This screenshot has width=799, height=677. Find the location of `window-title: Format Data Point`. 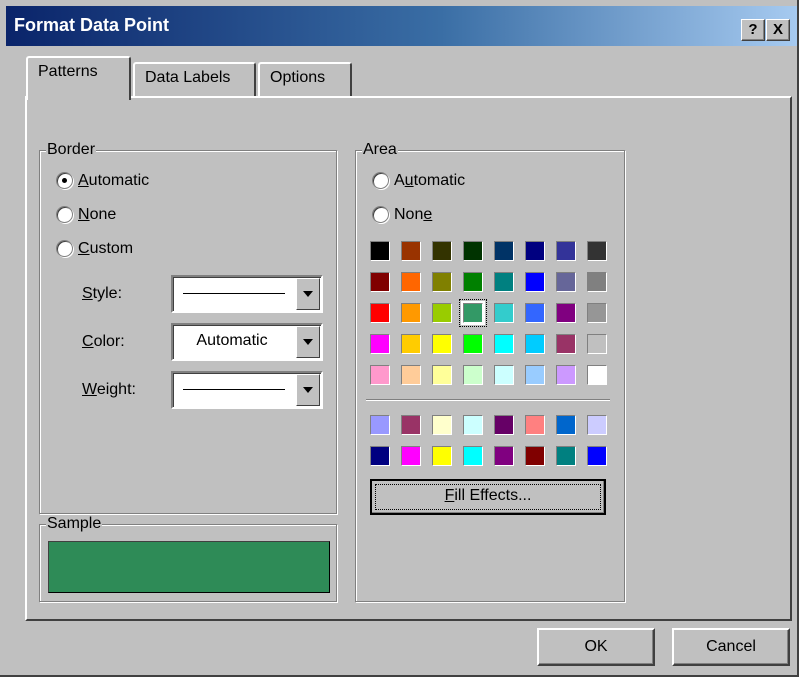

window-title: Format Data Point is located at coordinates (92, 25).